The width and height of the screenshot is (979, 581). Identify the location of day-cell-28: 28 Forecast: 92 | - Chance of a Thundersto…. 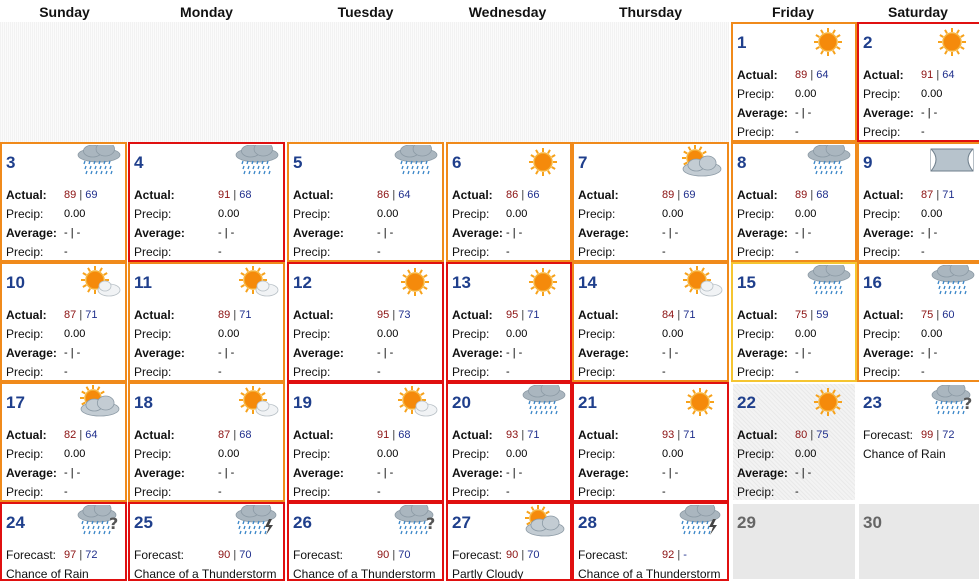
(650, 541).